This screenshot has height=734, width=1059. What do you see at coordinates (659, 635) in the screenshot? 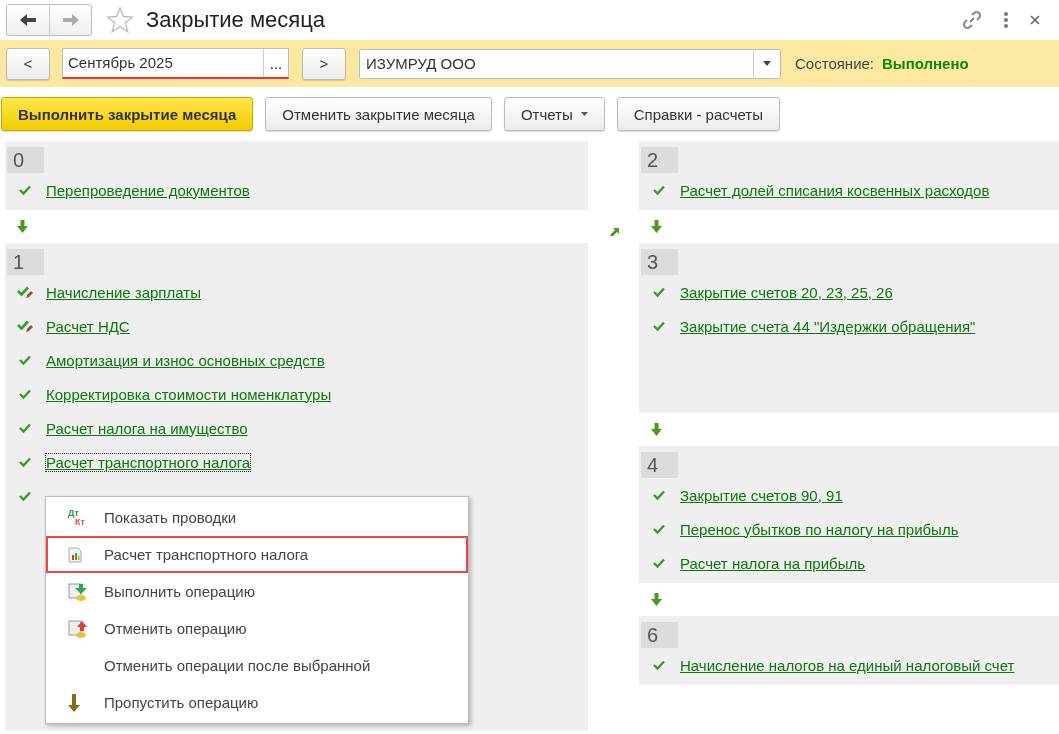
I see `step-number: 6` at bounding box center [659, 635].